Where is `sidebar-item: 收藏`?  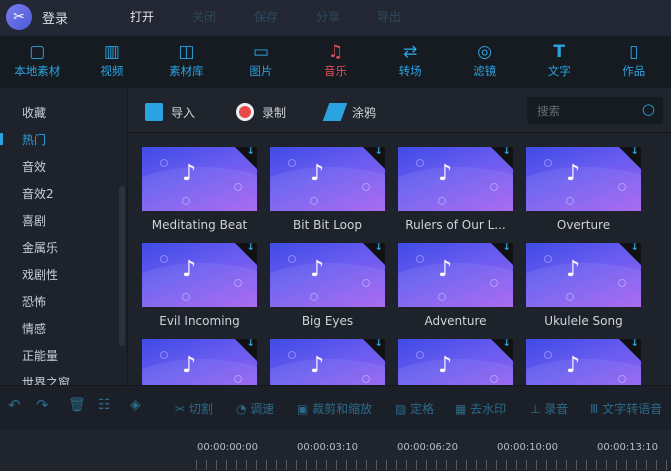
sidebar-item: 收藏 is located at coordinates (34, 112).